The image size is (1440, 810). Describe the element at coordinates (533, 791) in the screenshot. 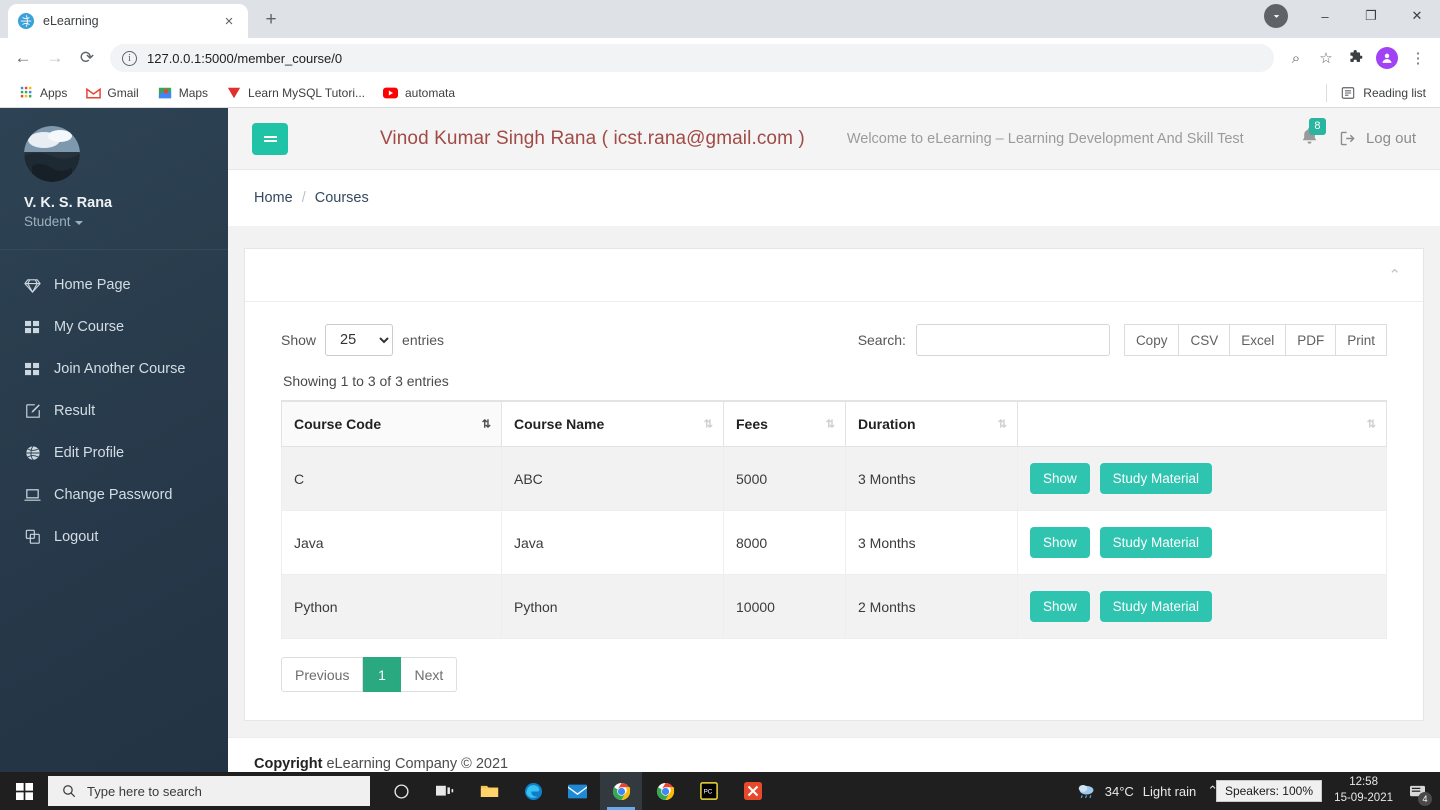

I see `edge-icon` at that location.